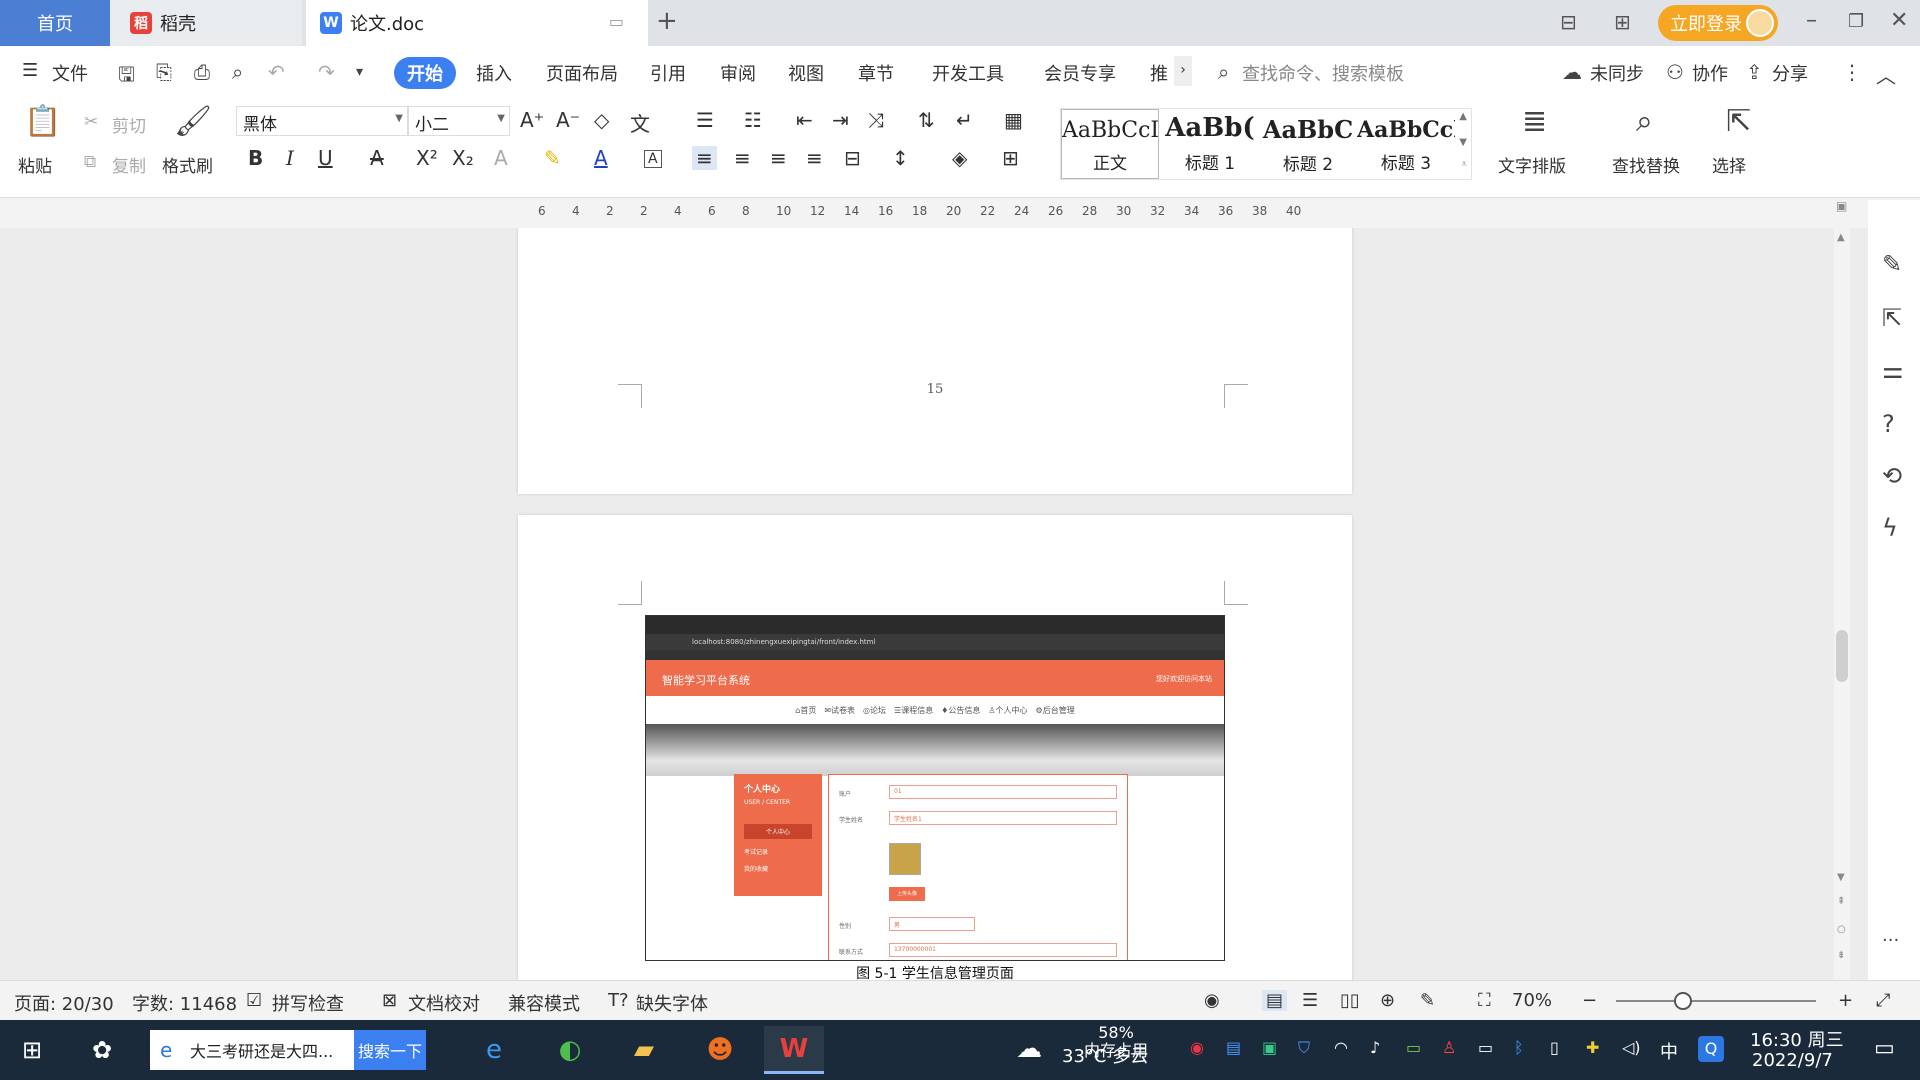 The image size is (1920, 1080). I want to click on lightning-icon: ϟ, so click(1890, 528).